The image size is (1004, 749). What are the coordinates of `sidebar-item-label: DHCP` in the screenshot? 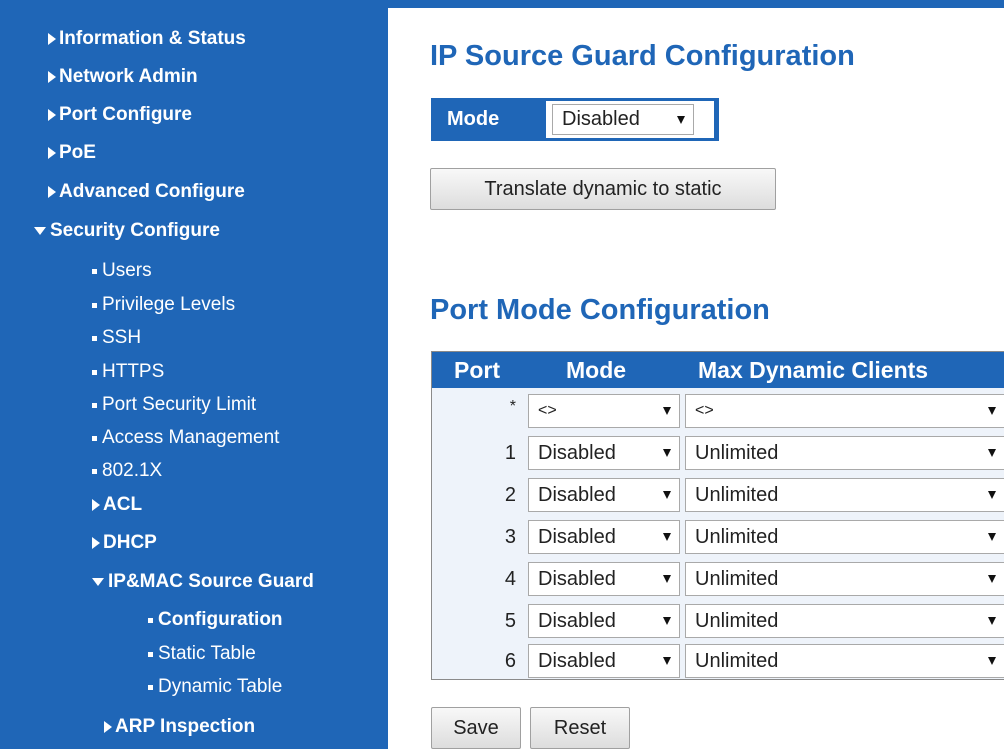 It's located at (130, 542).